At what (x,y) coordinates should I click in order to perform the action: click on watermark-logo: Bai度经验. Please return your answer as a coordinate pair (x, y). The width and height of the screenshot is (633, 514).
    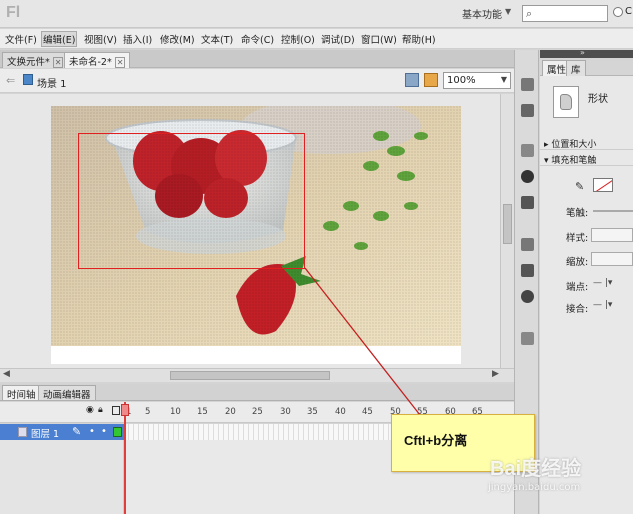
    Looking at the image, I should click on (536, 469).